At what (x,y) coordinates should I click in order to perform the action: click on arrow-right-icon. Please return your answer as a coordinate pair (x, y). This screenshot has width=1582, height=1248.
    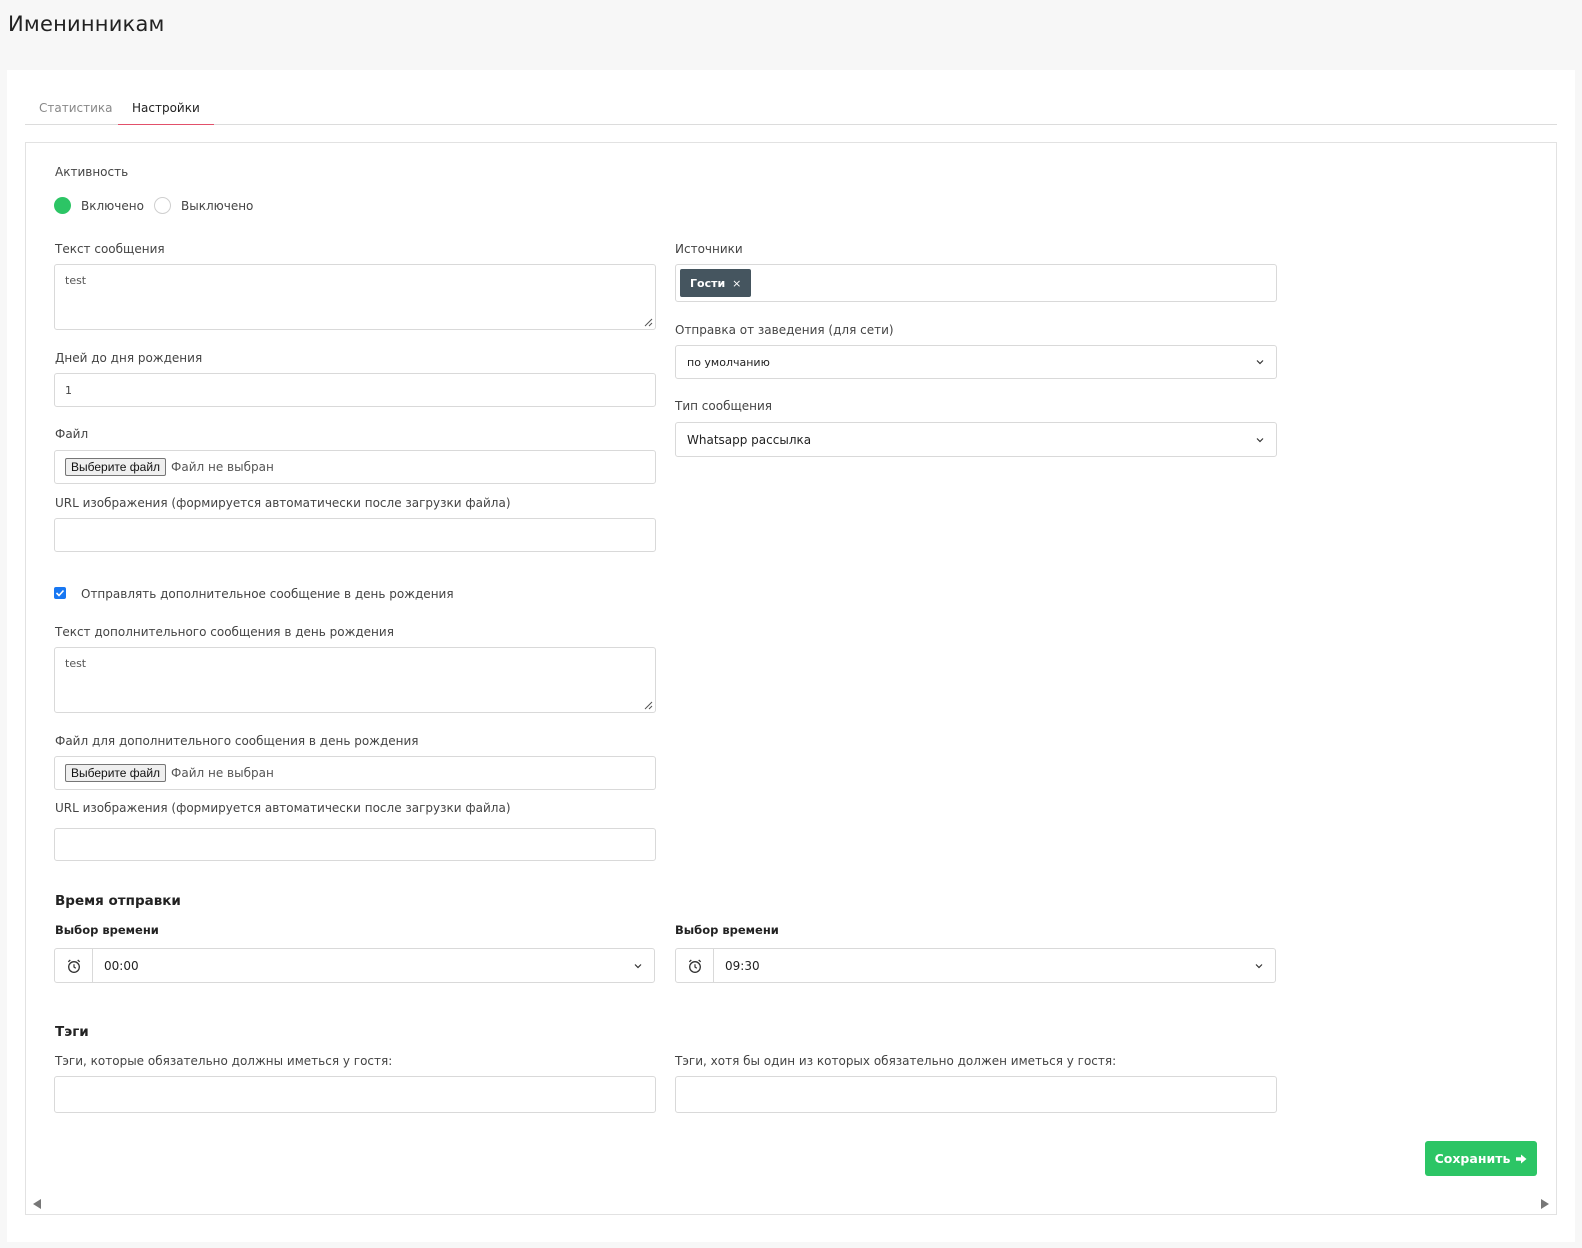
    Looking at the image, I should click on (1521, 1158).